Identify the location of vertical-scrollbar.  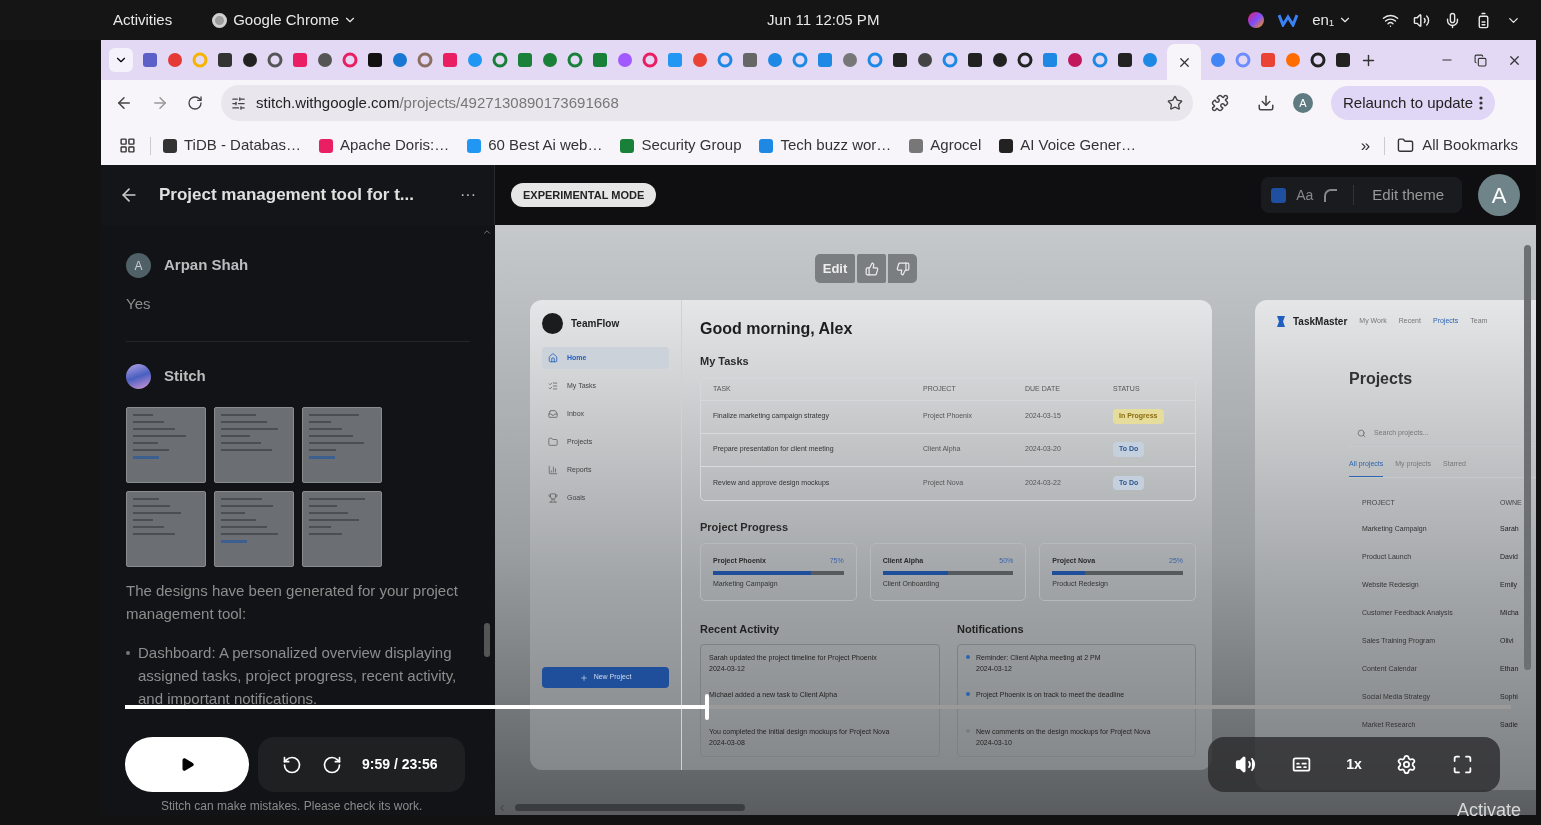
(1527, 457).